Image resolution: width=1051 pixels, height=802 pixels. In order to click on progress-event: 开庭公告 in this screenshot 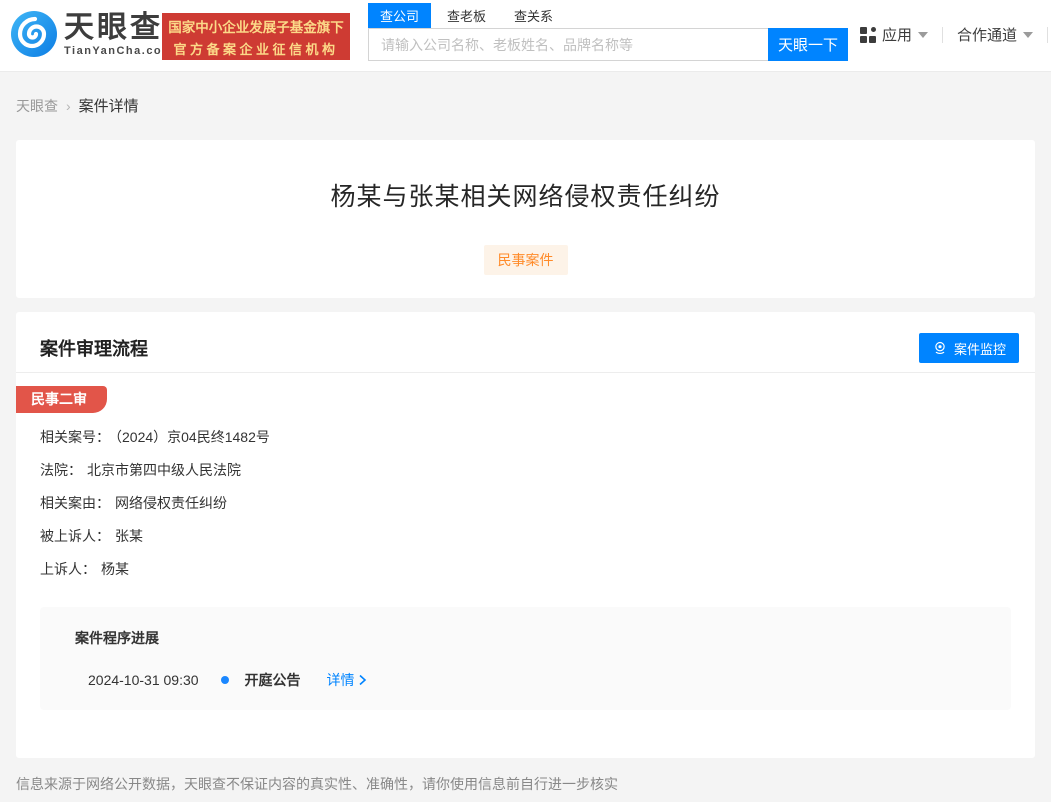, I will do `click(272, 680)`.